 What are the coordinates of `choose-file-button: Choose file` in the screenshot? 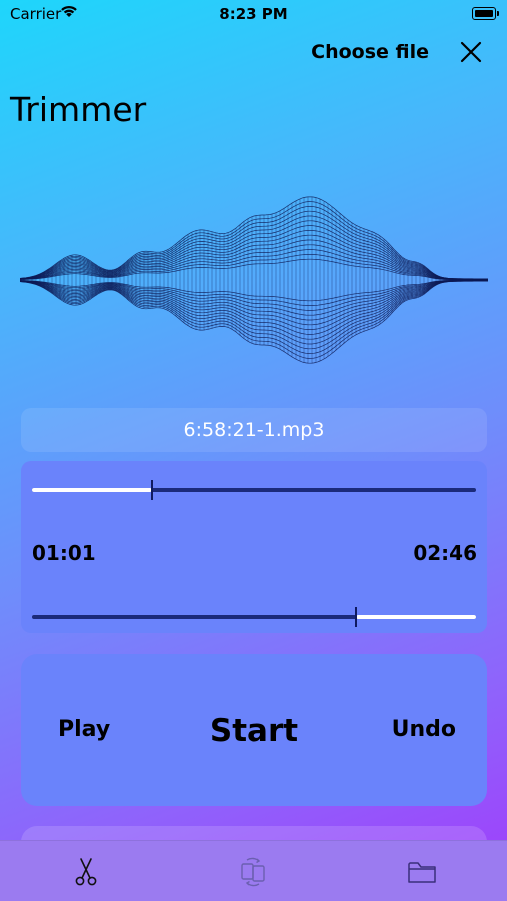 It's located at (370, 52).